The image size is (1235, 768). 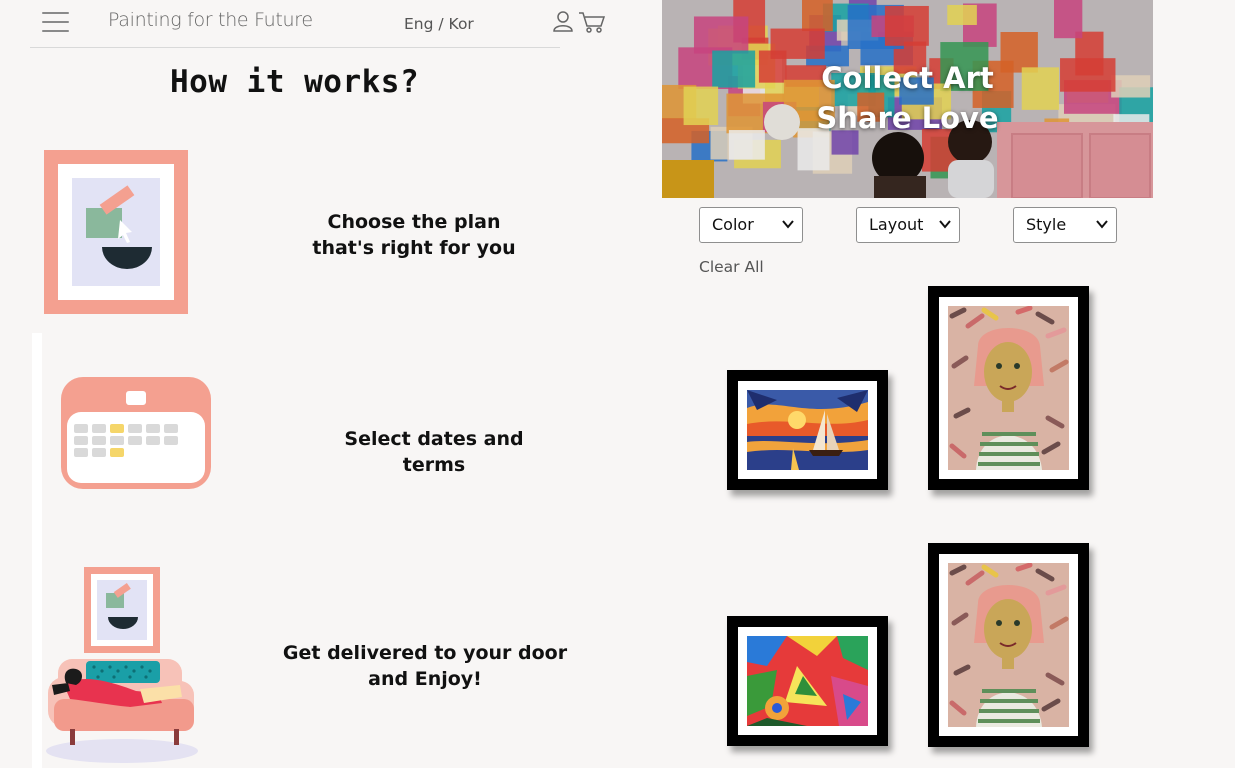 I want to click on abstract-colorful-painting, so click(x=807, y=681).